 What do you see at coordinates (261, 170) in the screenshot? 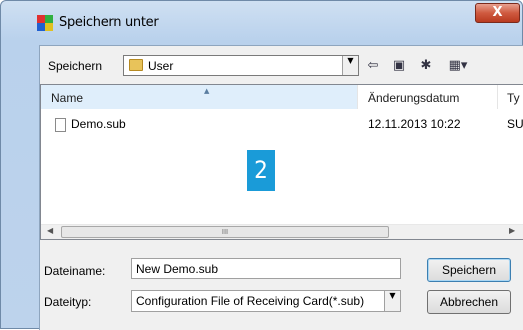
I see `step-marker: 2` at bounding box center [261, 170].